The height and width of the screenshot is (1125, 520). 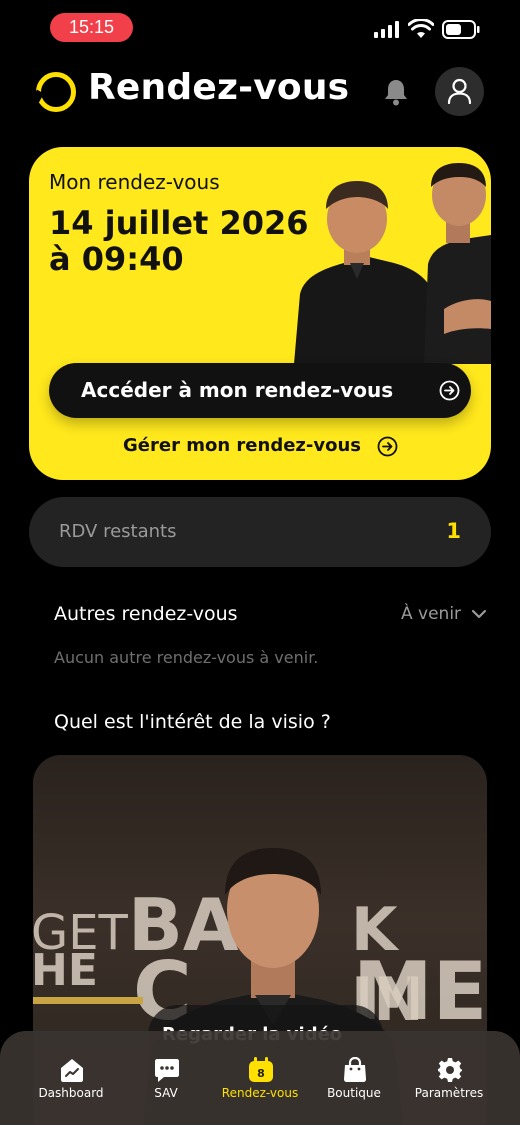 I want to click on upcoming-filter-dropdown: À venir, so click(x=444, y=614).